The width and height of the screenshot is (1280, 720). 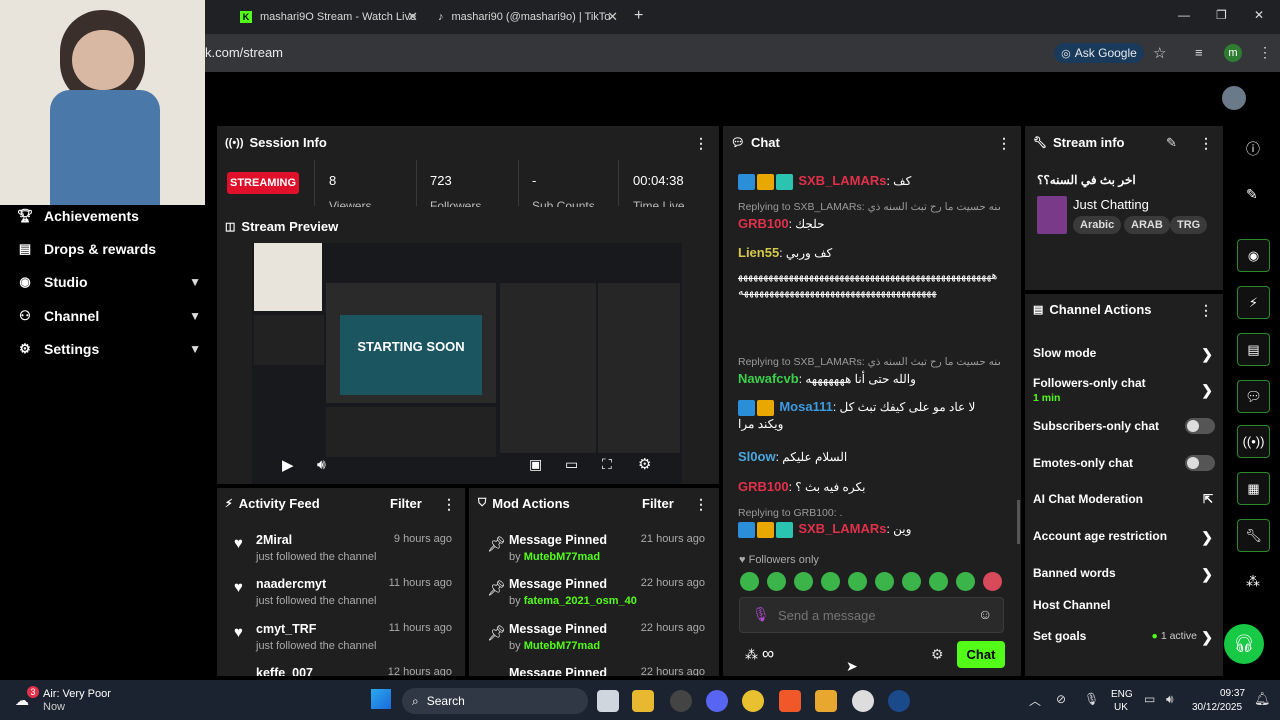 I want to click on tray-volume-icon: 🔊︎, so click(x=1170, y=699).